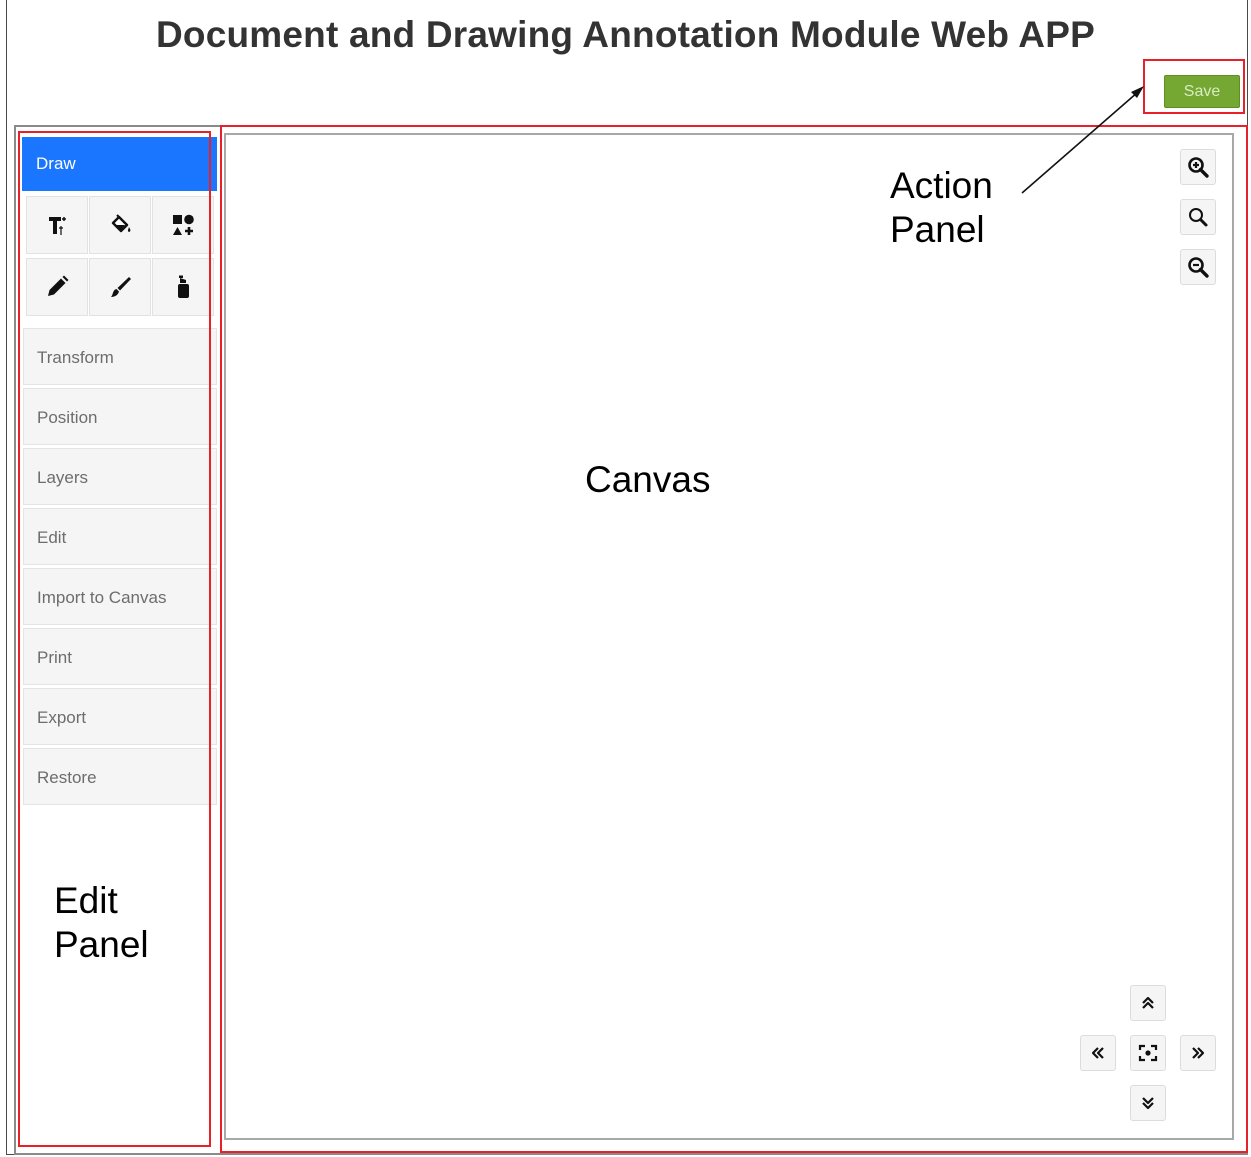  I want to click on pan-down-icon, so click(1148, 1103).